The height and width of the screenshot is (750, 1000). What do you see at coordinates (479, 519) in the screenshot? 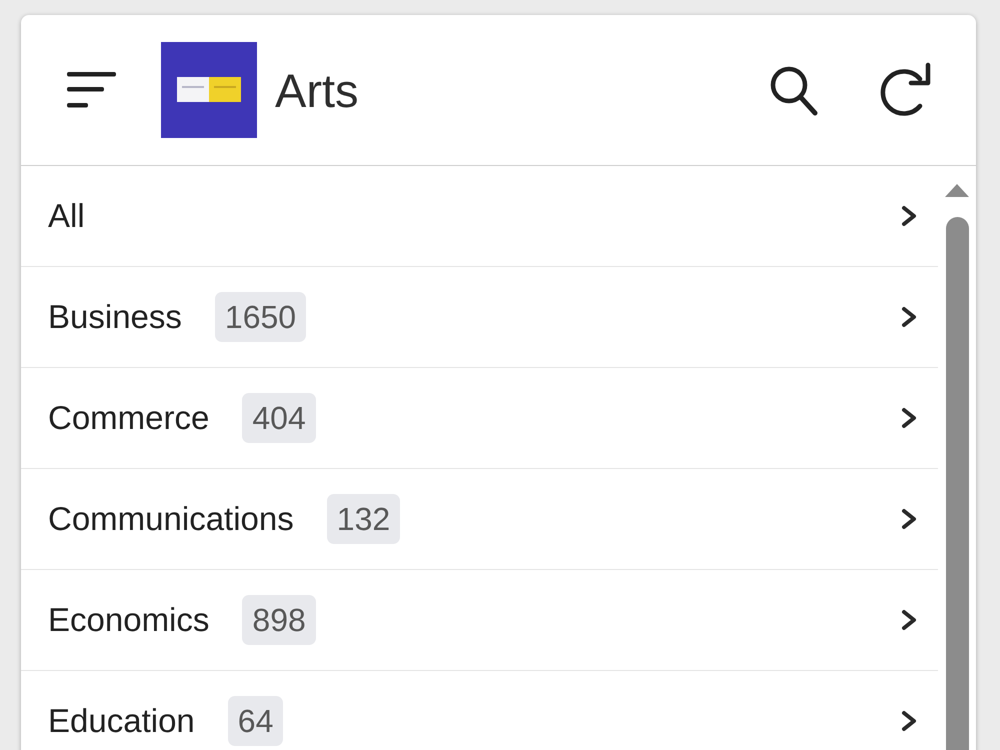
I see `category-item: Communications 132` at bounding box center [479, 519].